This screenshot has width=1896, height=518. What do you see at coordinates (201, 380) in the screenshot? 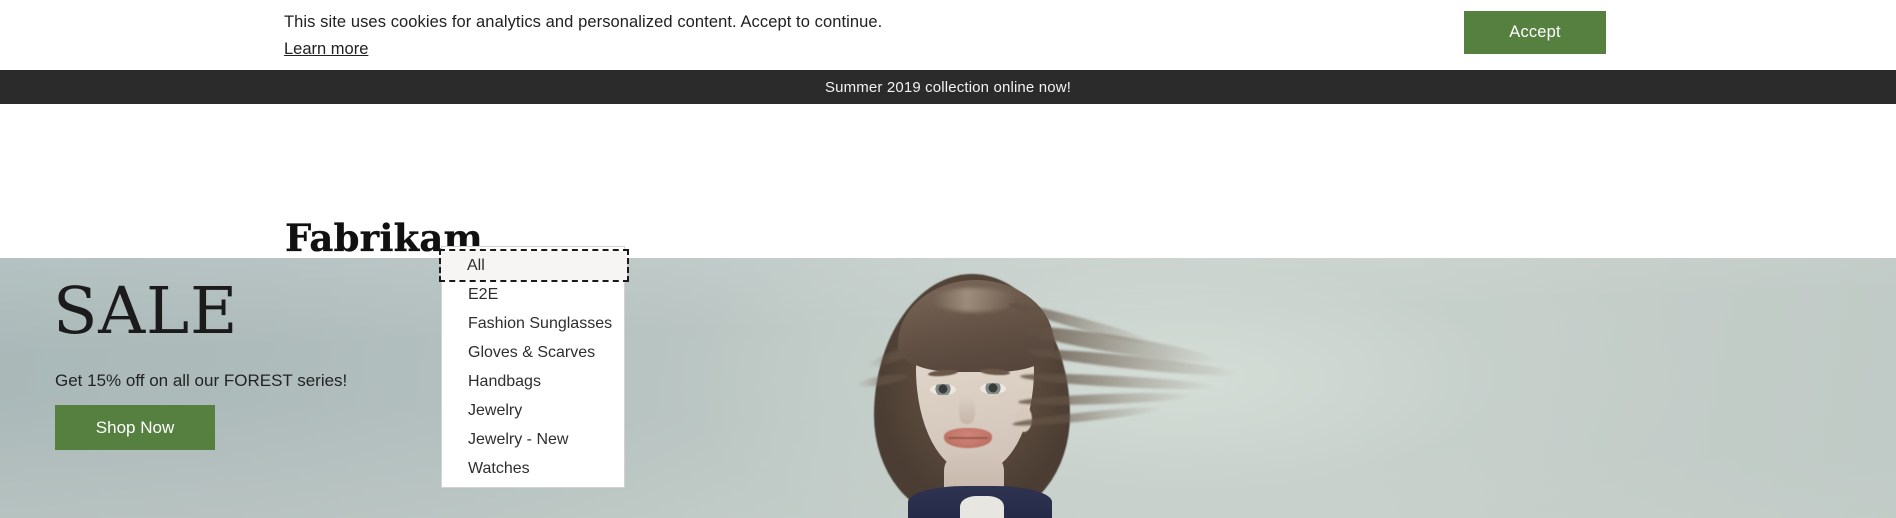
I see `hero-subtitle: Get 15% off on all our FOREST series!` at bounding box center [201, 380].